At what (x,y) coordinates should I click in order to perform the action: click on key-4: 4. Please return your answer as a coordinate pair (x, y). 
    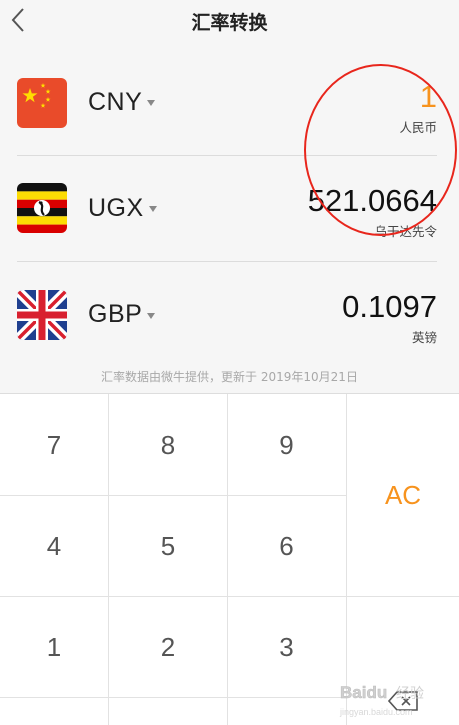
    Looking at the image, I should click on (54, 546).